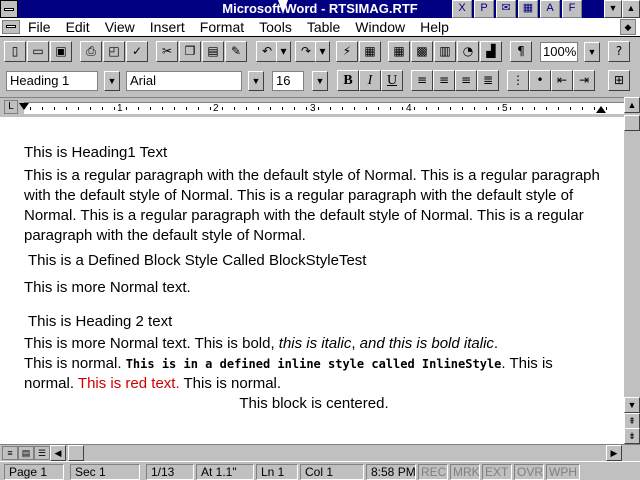  Describe the element at coordinates (497, 472) in the screenshot. I see `status-ext: EXT` at that location.